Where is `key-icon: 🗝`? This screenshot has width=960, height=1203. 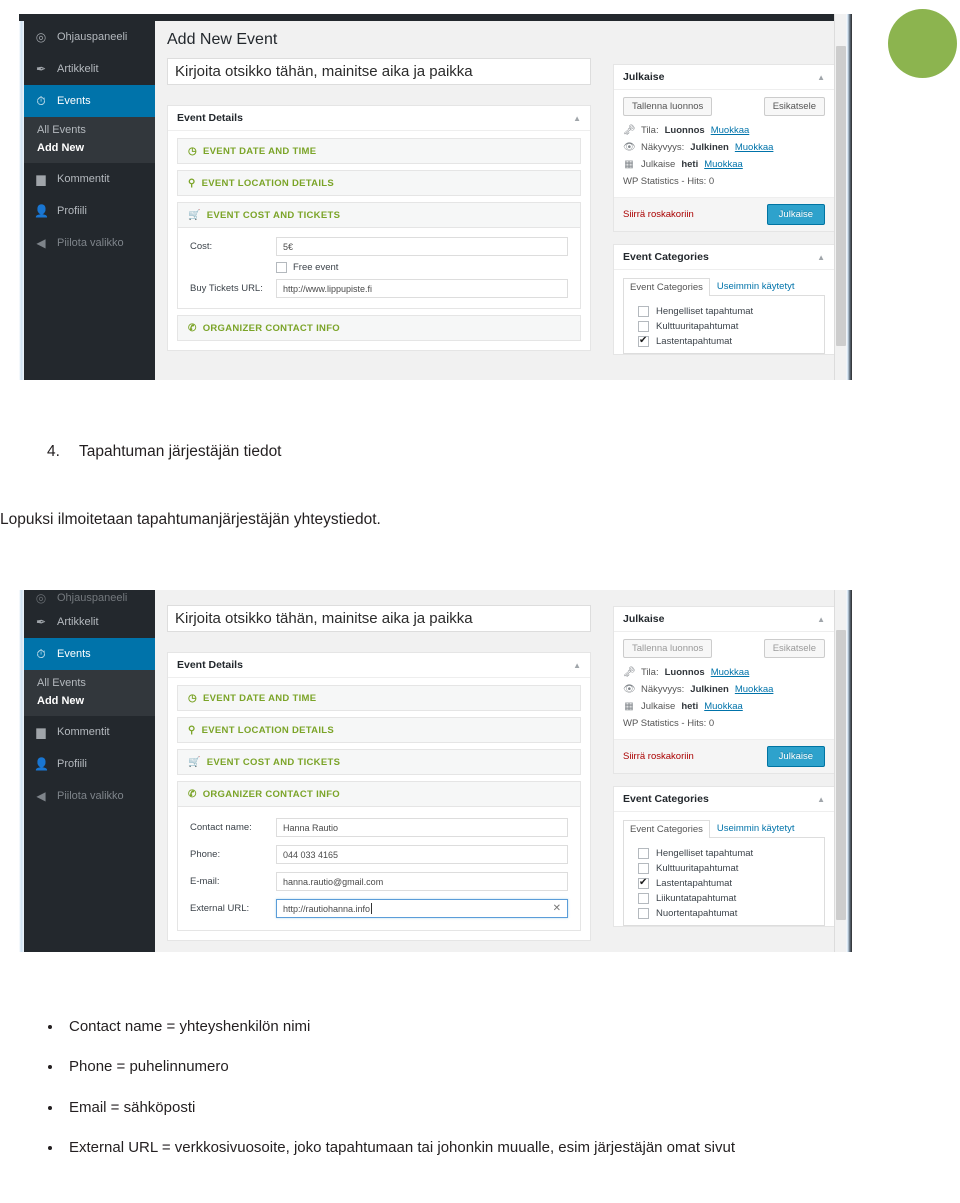
key-icon: 🗝 is located at coordinates (629, 672).